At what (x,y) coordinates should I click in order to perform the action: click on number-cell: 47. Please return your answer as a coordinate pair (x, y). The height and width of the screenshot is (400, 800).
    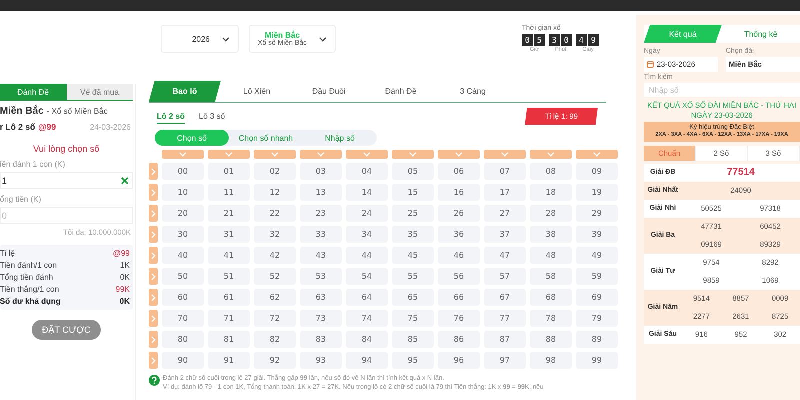
    Looking at the image, I should click on (505, 255).